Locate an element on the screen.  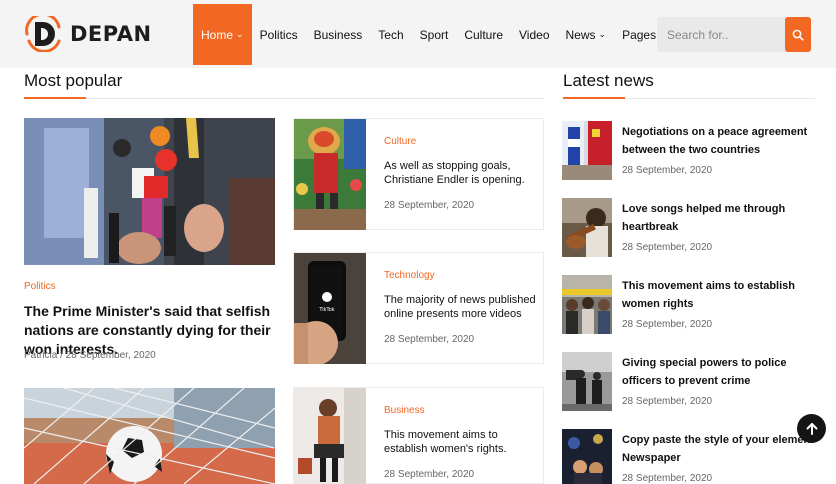
nav-item-news: News ⌄ is located at coordinates (586, 34).